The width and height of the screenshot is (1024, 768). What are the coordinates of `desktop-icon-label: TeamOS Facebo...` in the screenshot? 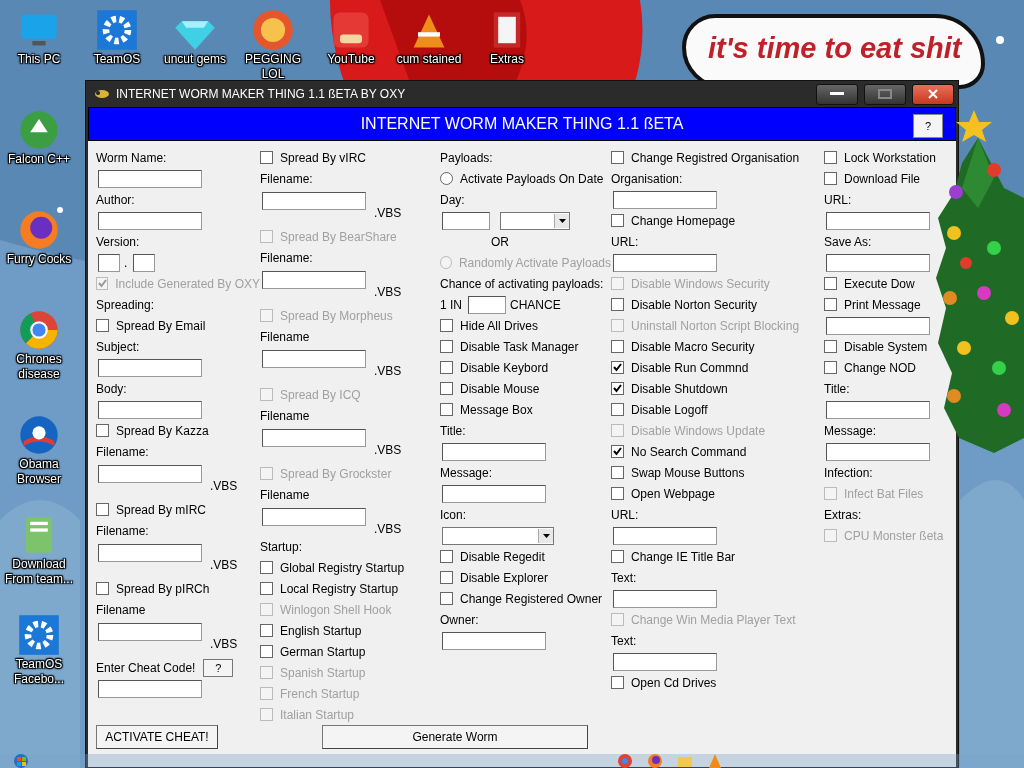 It's located at (39, 672).